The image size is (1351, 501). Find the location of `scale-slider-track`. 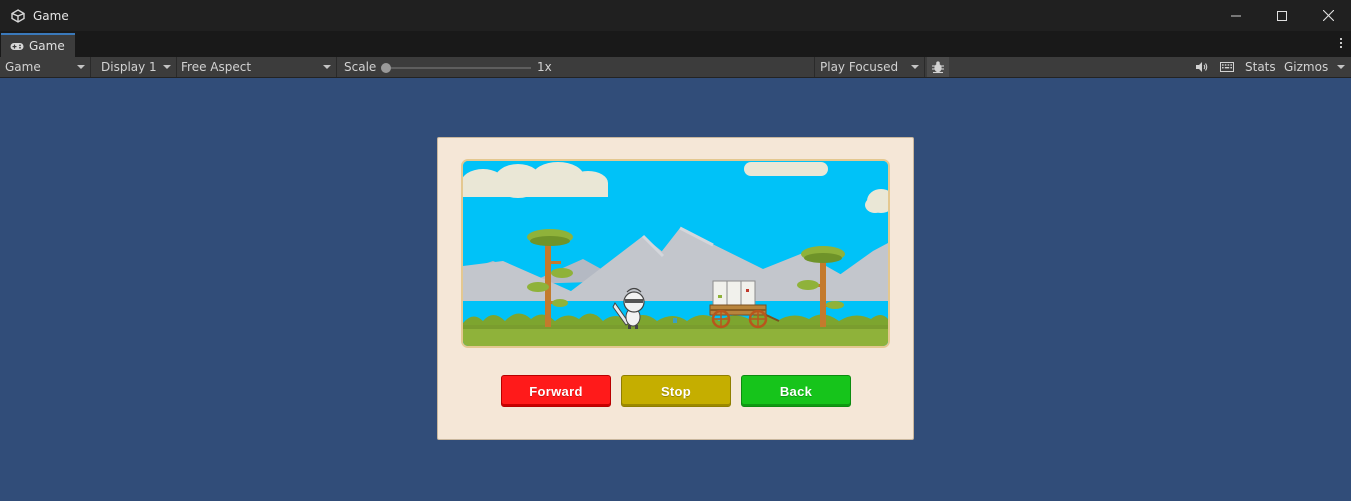

scale-slider-track is located at coordinates (458, 68).